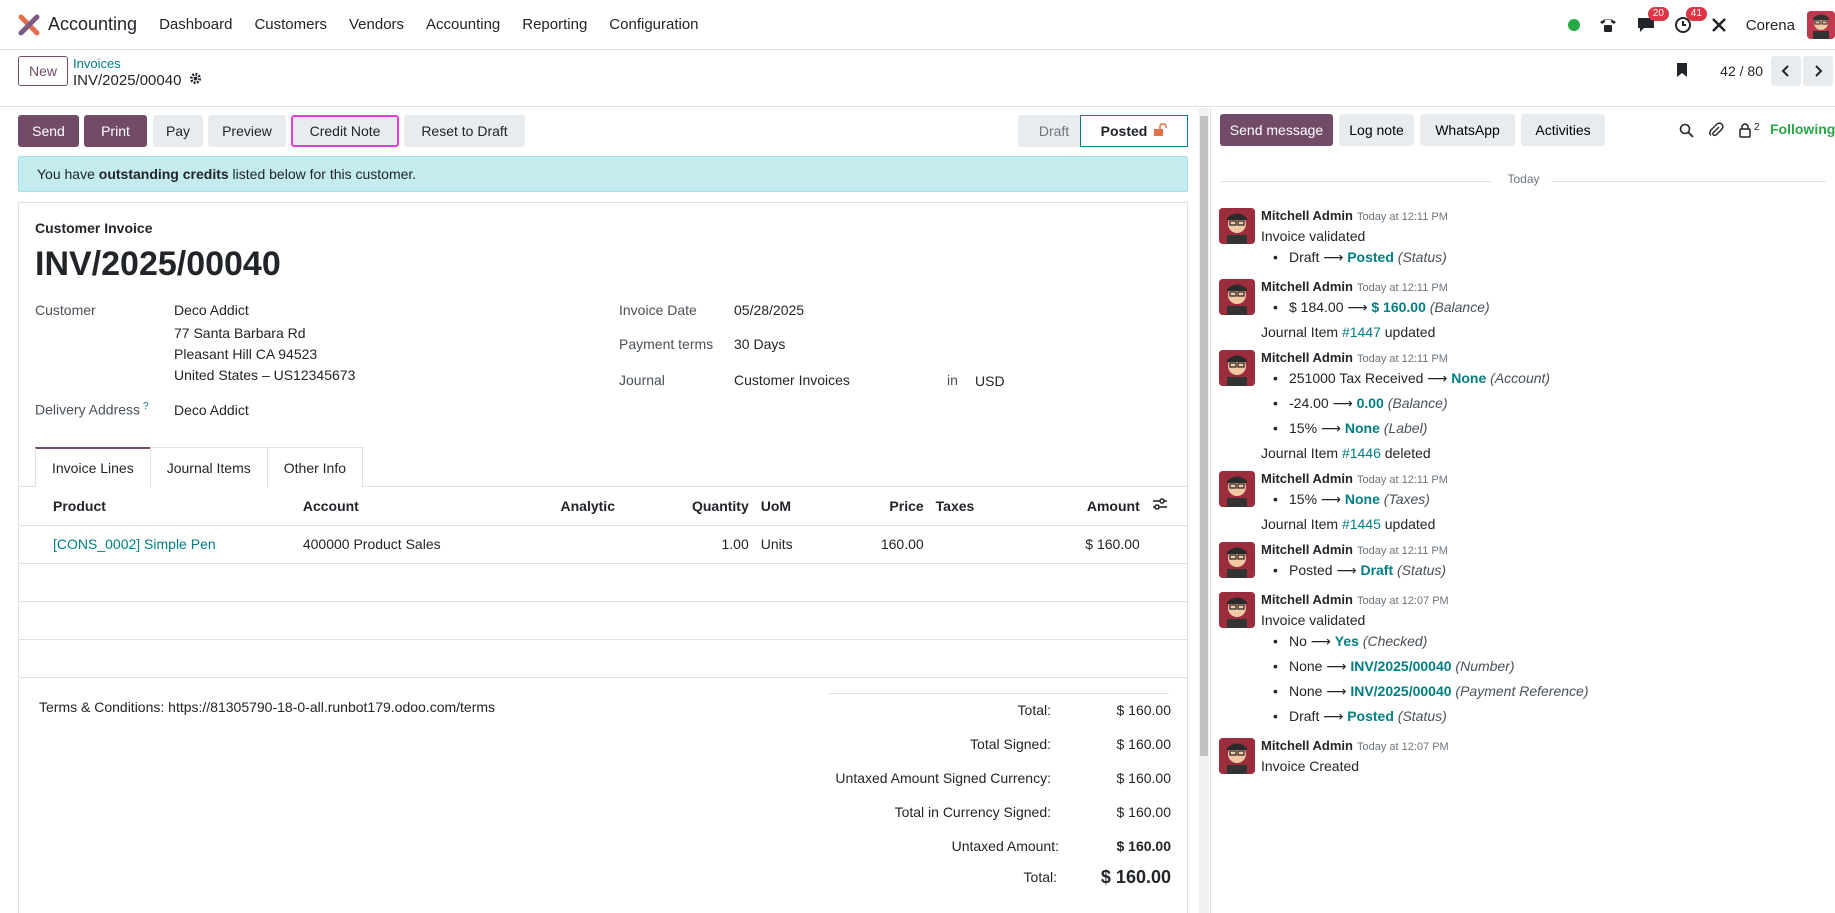  Describe the element at coordinates (97, 63) in the screenshot. I see `breadcrumb-invoices: Invoices` at that location.